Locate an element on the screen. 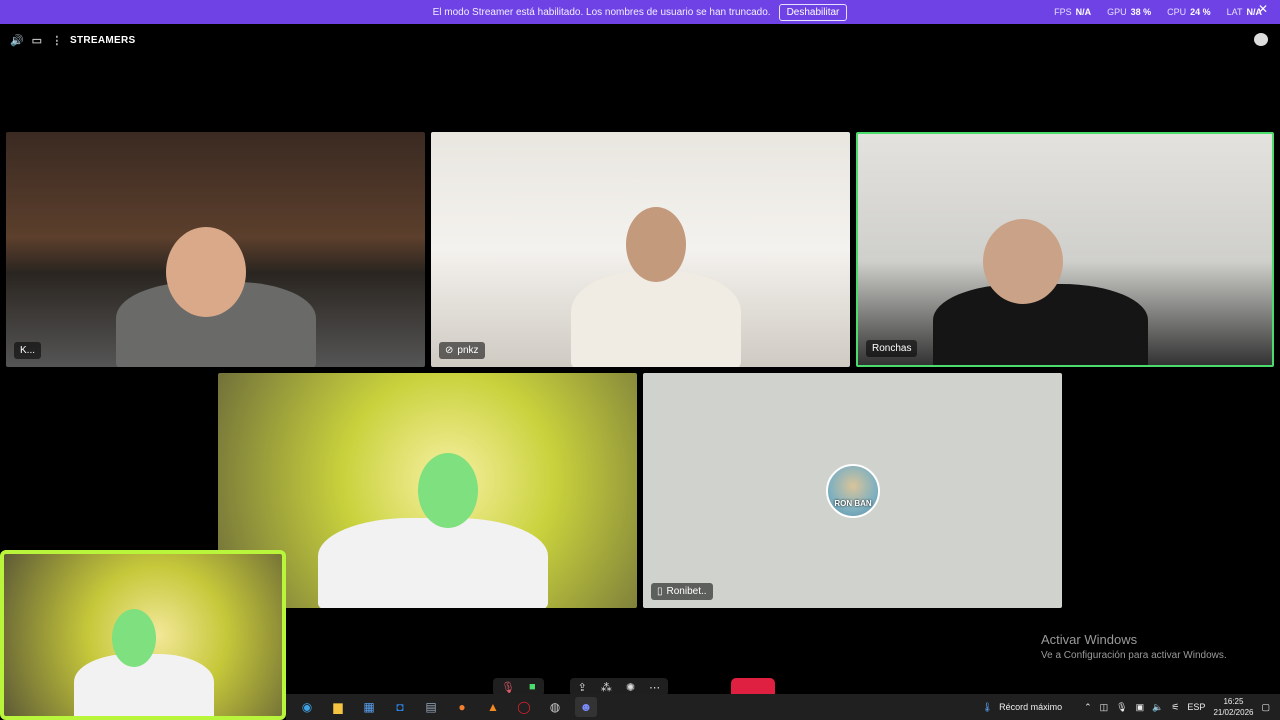 The height and width of the screenshot is (720, 1280). more-options-icon: ⋯ is located at coordinates (654, 687).